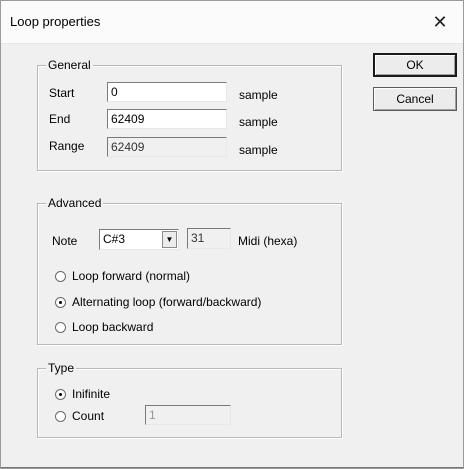 The height and width of the screenshot is (469, 464). What do you see at coordinates (65, 241) in the screenshot?
I see `note-label: Note` at bounding box center [65, 241].